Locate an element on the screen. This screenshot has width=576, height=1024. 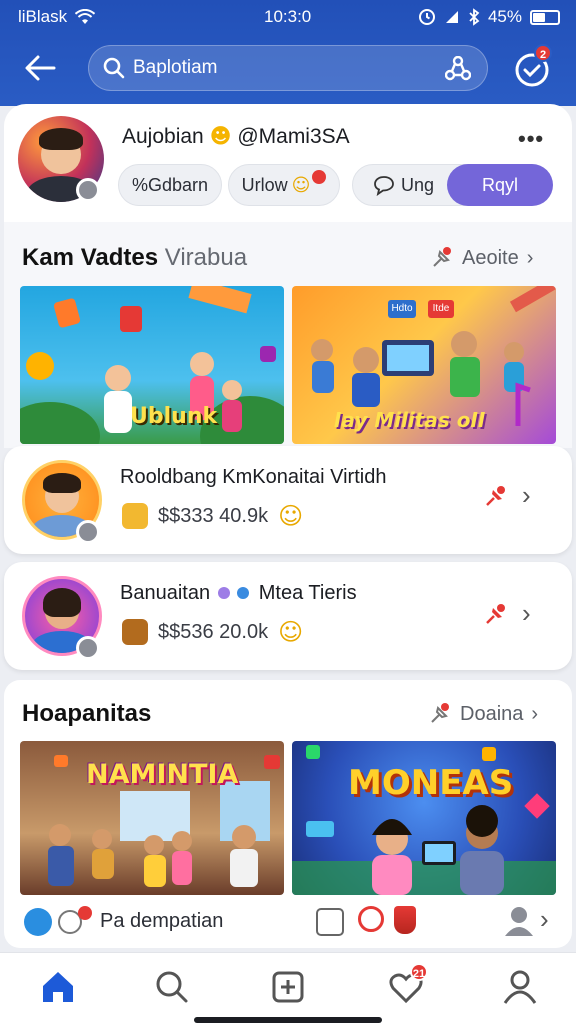
video-tile-4: MONEAS is located at coordinates (424, 818).